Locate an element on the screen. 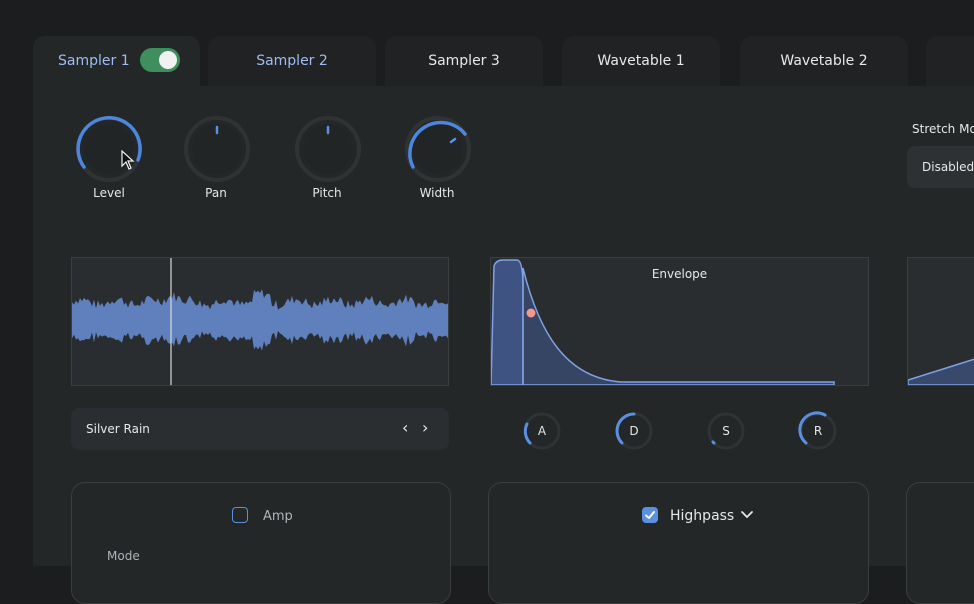 Image resolution: width=974 pixels, height=604 pixels. stretch-mode-value: Disabled is located at coordinates (948, 167).